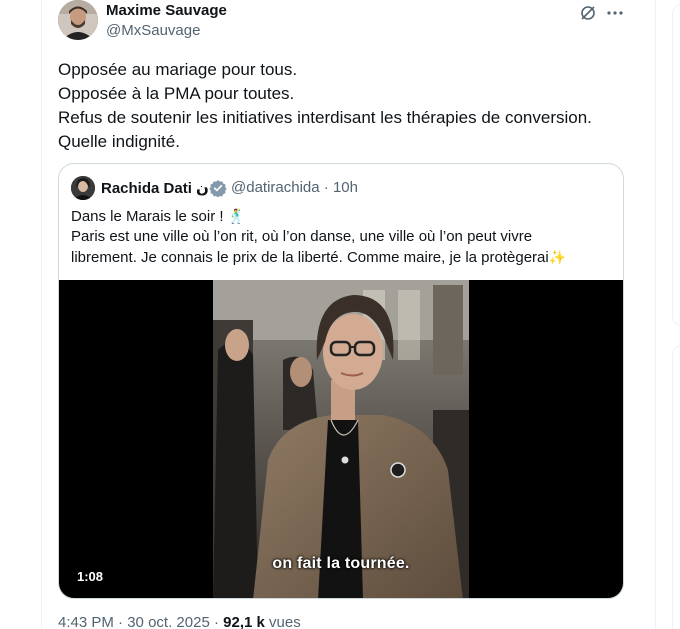 This screenshot has height=629, width=680. What do you see at coordinates (588, 13) in the screenshot?
I see `grok-icon` at bounding box center [588, 13].